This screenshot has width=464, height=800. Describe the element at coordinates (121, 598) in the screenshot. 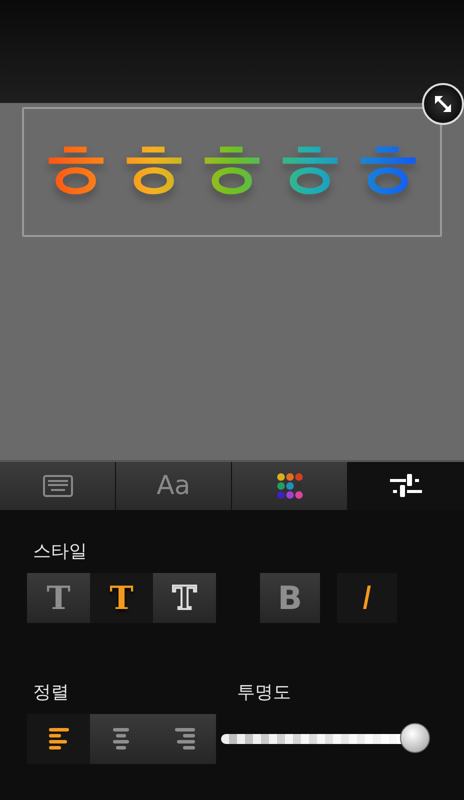

I see `shadow-style-button: T` at that location.